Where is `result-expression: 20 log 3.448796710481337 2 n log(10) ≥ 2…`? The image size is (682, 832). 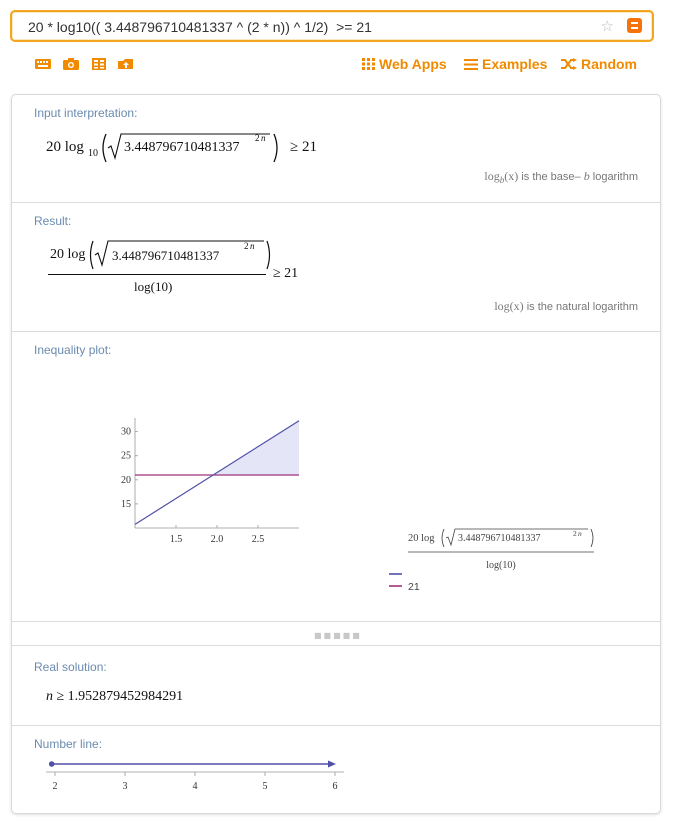
result-expression: 20 log 3.448796710481337 2 n log(10) ≥ 2… is located at coordinates (183, 267).